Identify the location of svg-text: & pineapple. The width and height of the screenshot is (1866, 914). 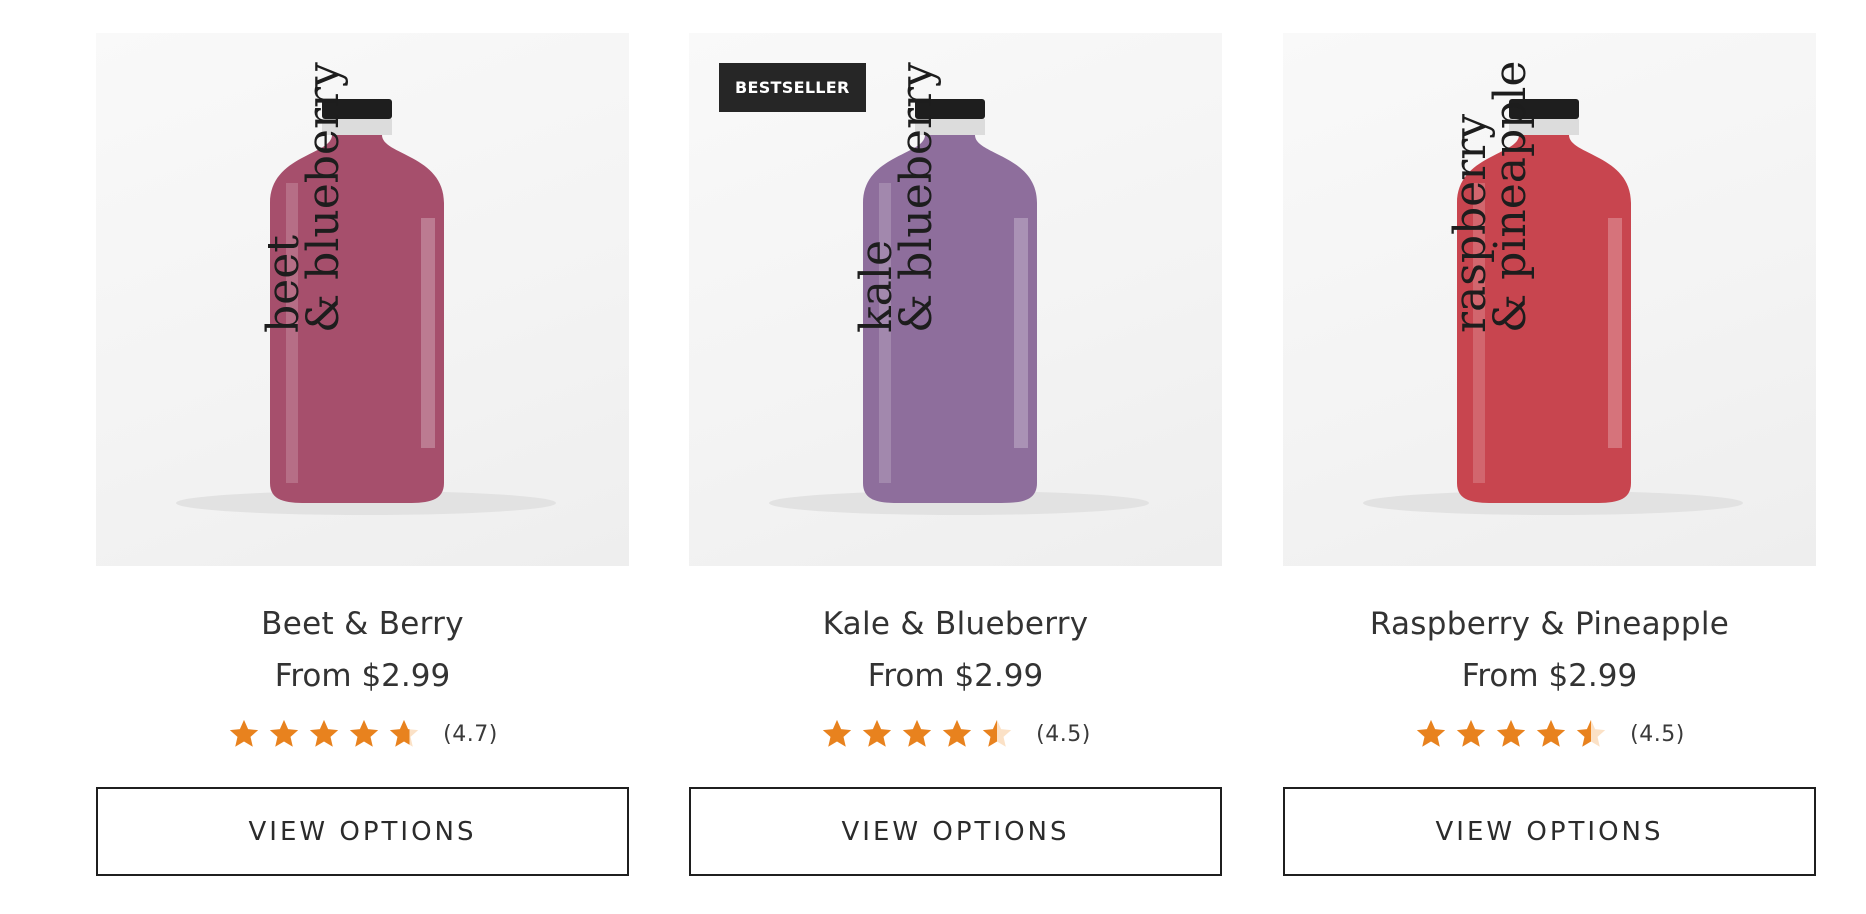
(1510, 197).